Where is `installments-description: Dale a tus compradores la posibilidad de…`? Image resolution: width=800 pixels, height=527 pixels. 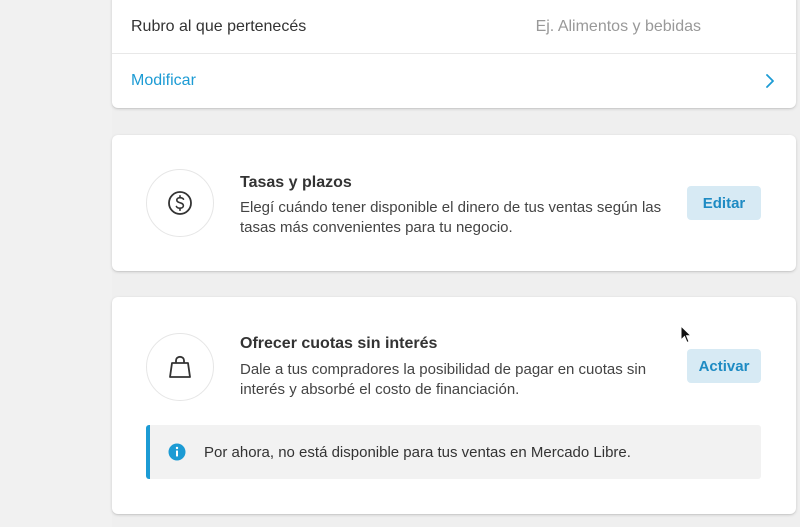
installments-description: Dale a tus compradores la posibilidad de… is located at coordinates (443, 379).